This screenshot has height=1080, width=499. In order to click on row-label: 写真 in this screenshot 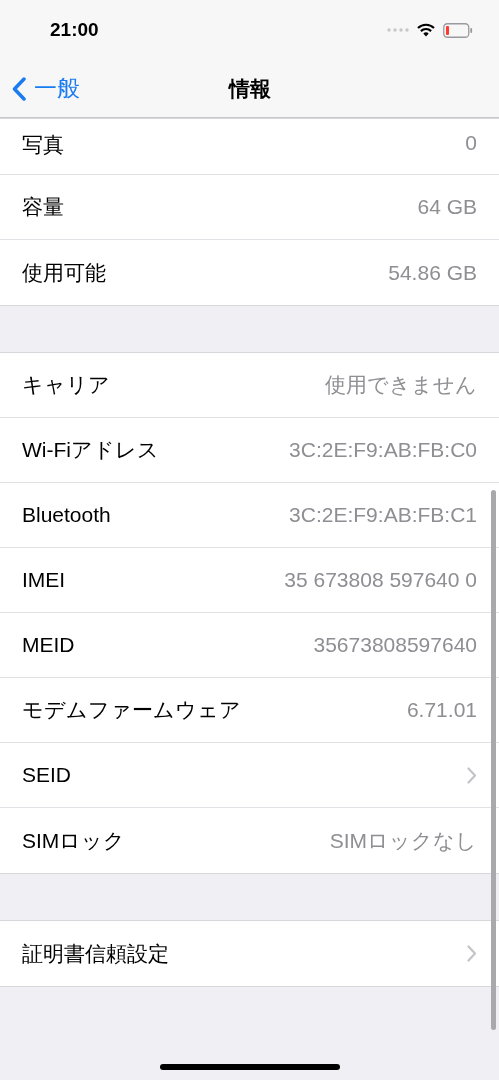, I will do `click(43, 145)`.